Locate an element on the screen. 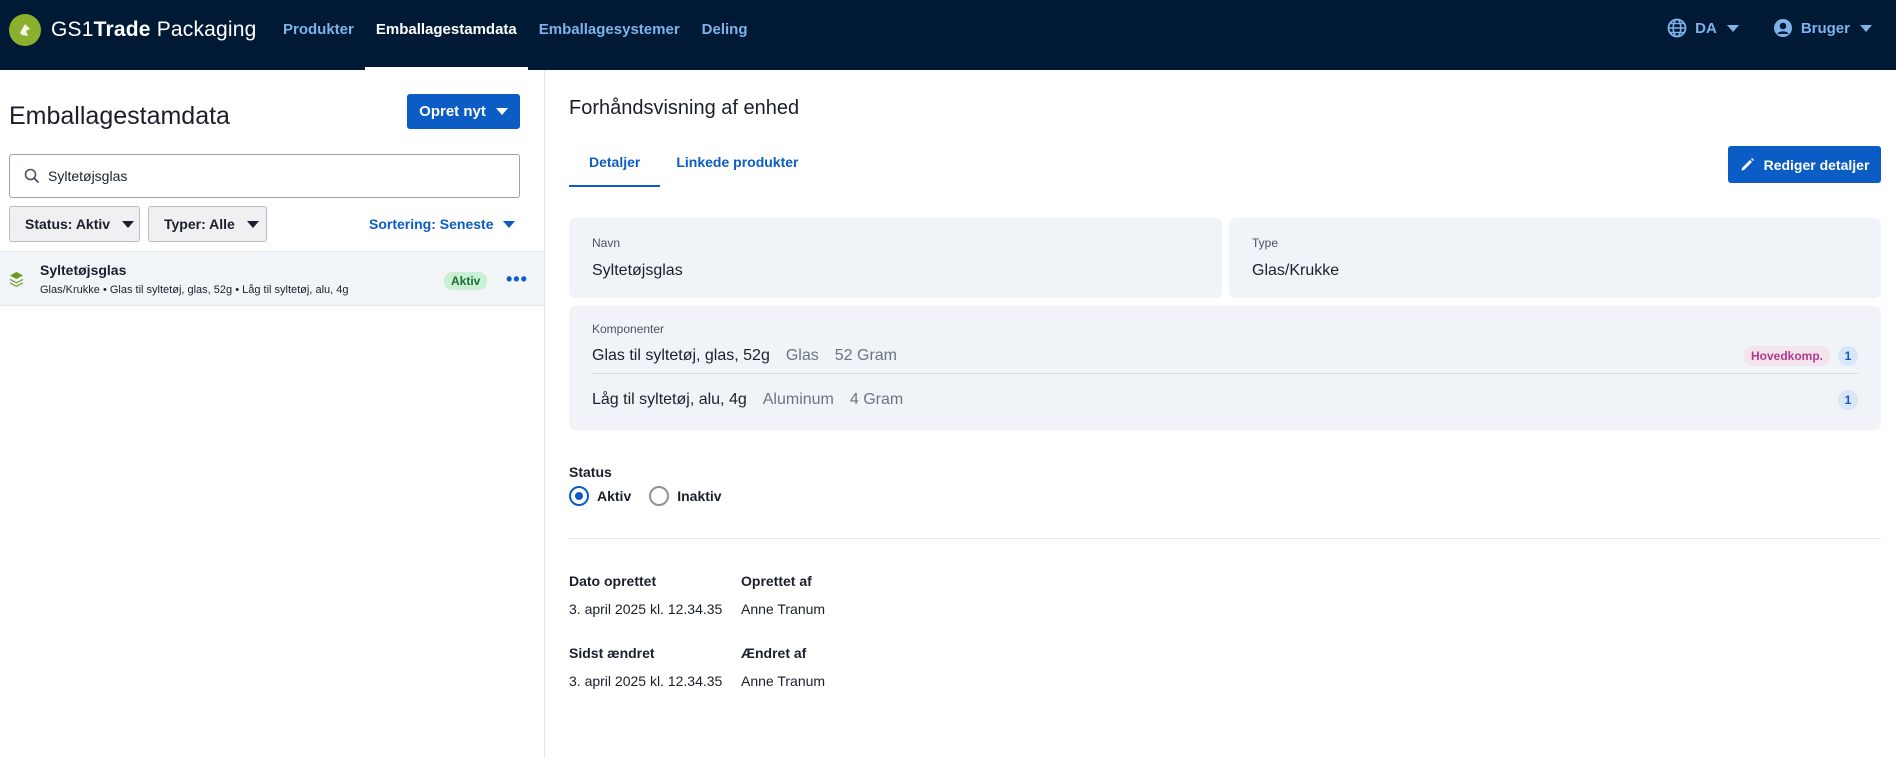 The height and width of the screenshot is (758, 1896). status-filter-dropdown: Status: Aktiv is located at coordinates (74, 224).